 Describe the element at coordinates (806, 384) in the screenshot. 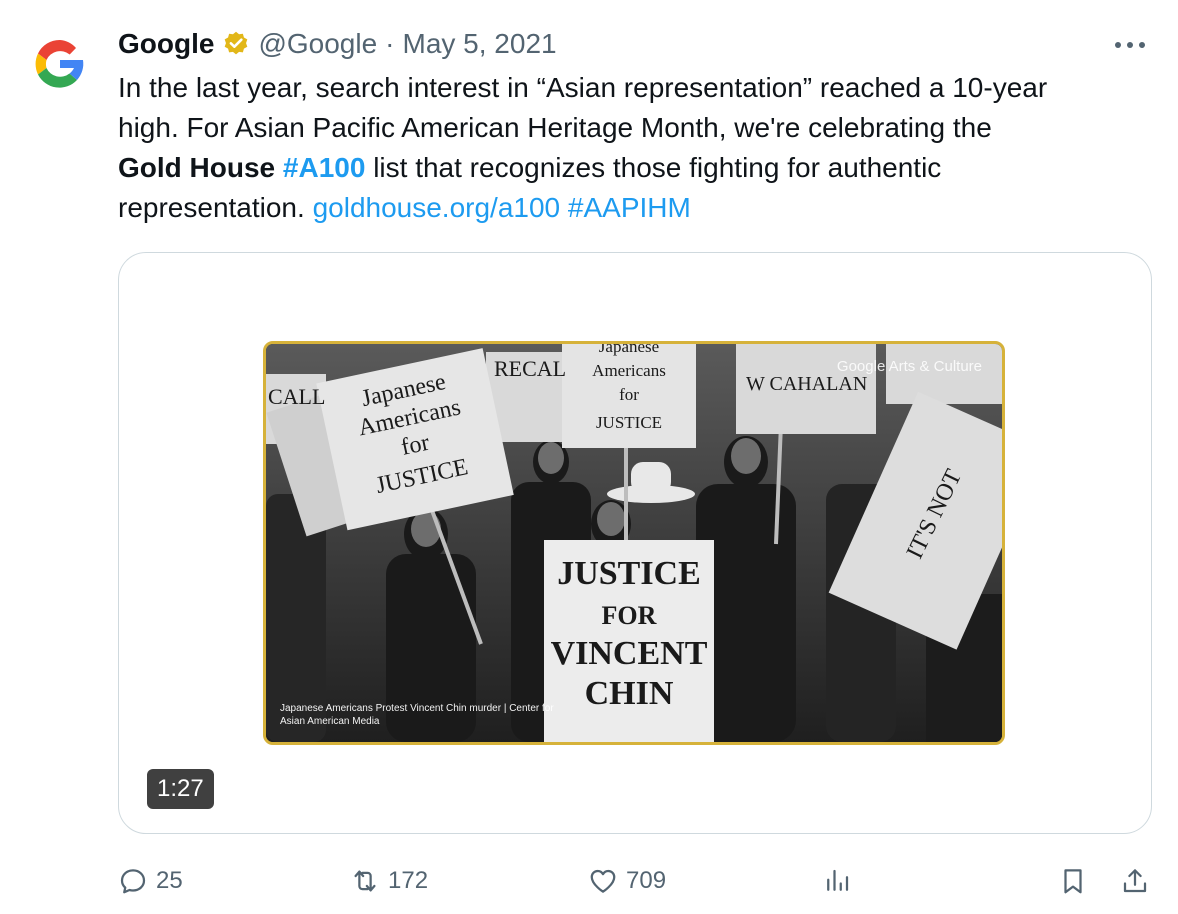

I see `sign-5: W CAHALAN` at that location.